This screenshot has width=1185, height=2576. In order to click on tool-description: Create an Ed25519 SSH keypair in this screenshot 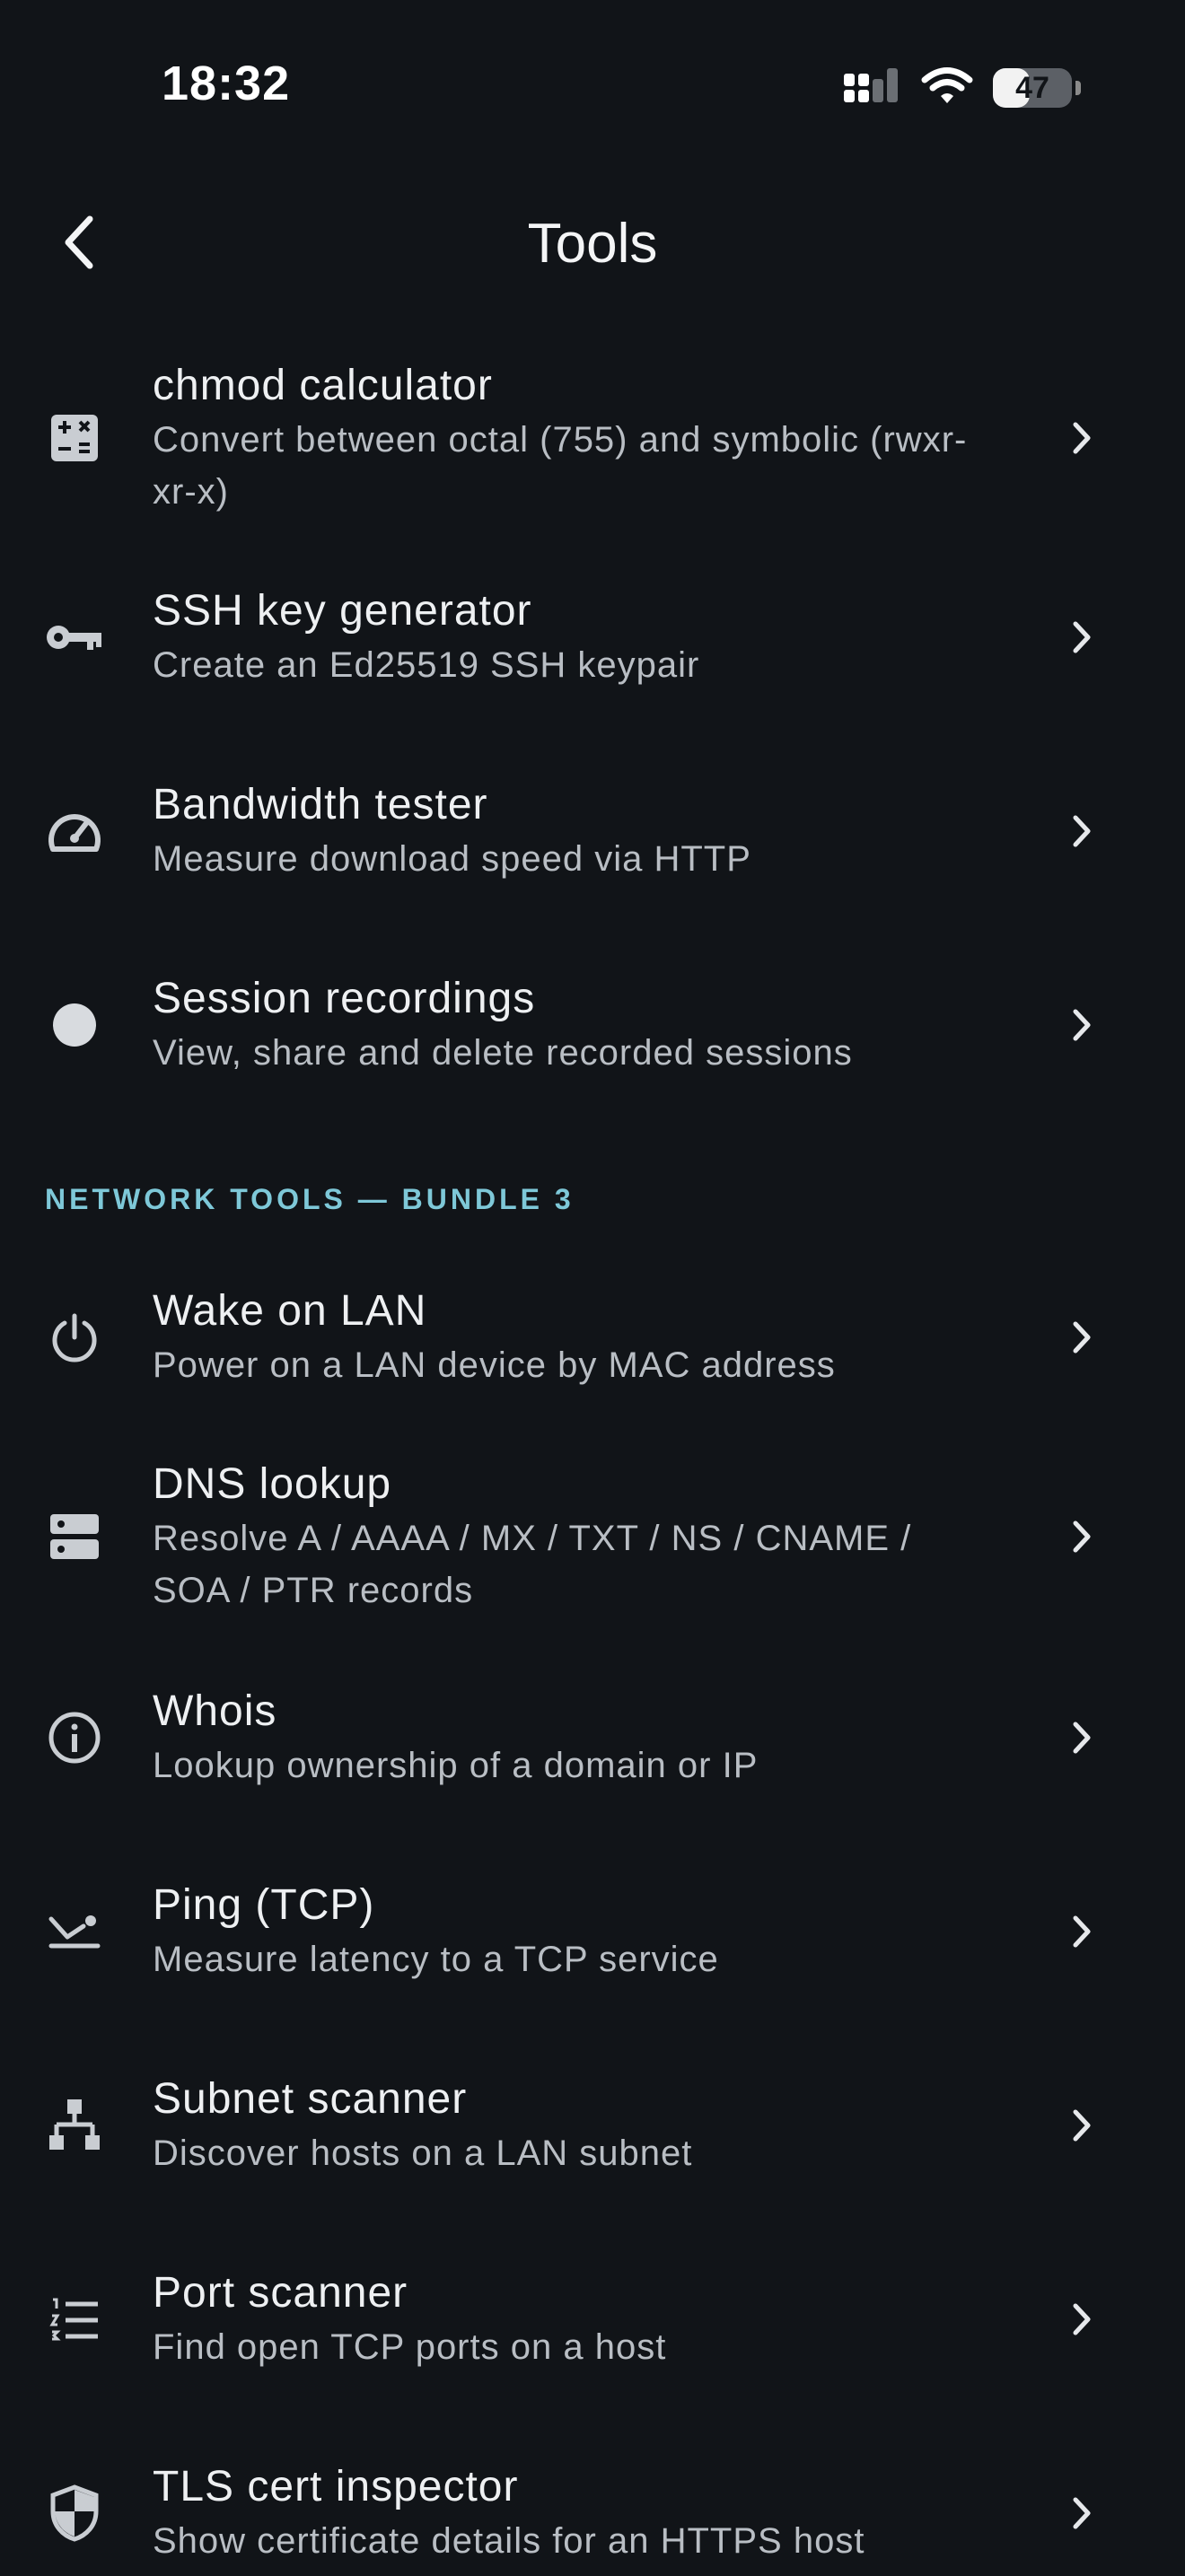, I will do `click(426, 665)`.